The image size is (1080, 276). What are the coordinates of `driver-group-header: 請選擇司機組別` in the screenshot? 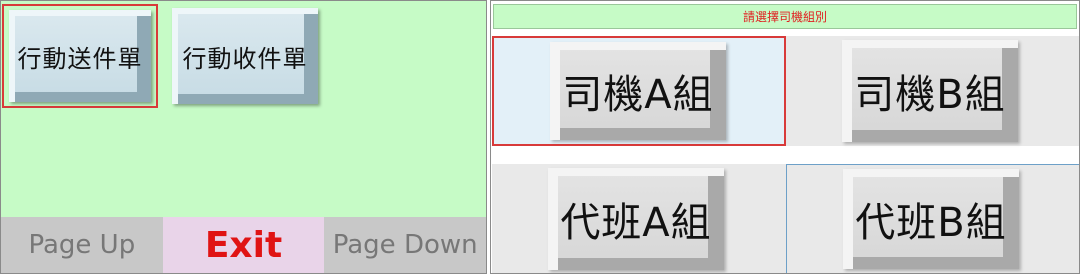 It's located at (785, 16).